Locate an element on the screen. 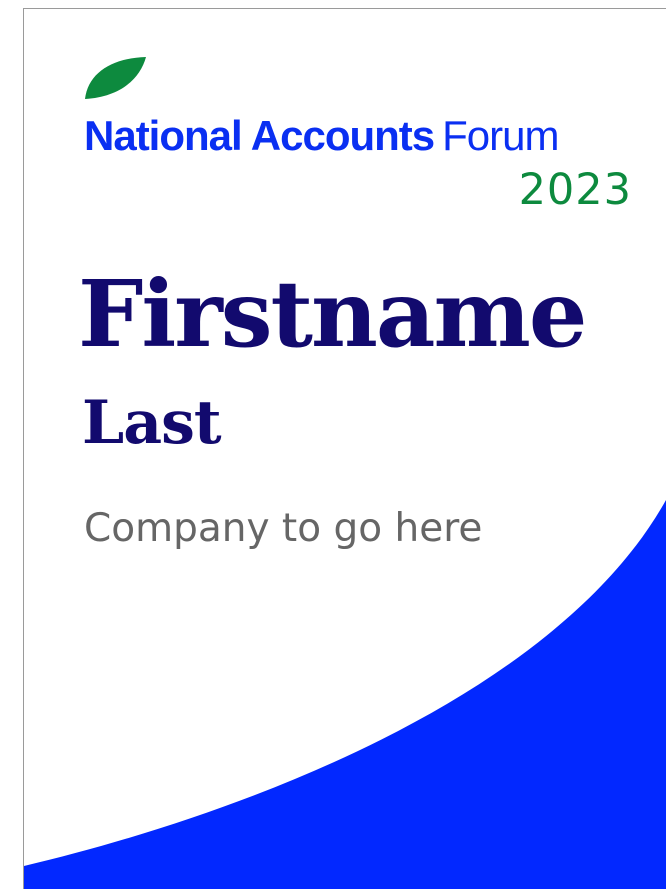  event-brand-light: Forum is located at coordinates (500, 135).